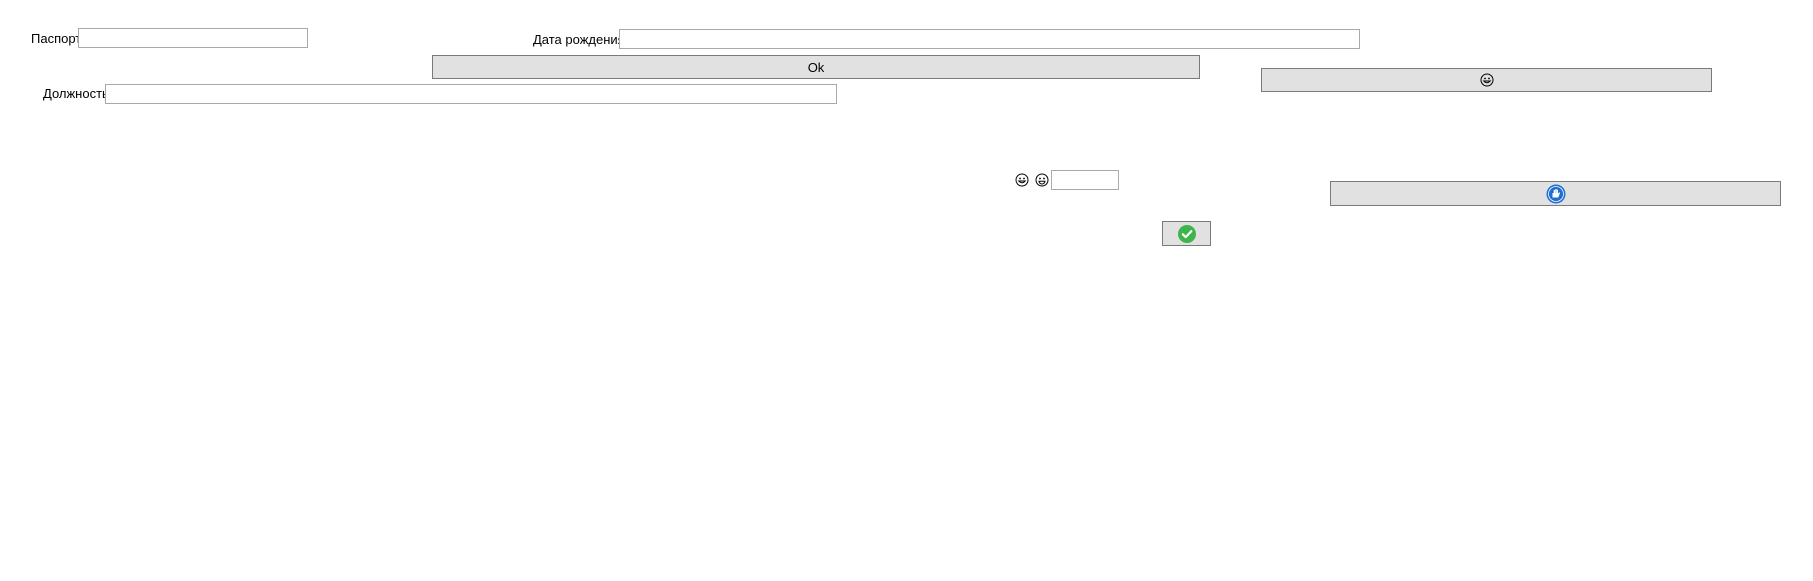 Image resolution: width=1813 pixels, height=581 pixels. I want to click on ok-button-label: Ok, so click(816, 67).